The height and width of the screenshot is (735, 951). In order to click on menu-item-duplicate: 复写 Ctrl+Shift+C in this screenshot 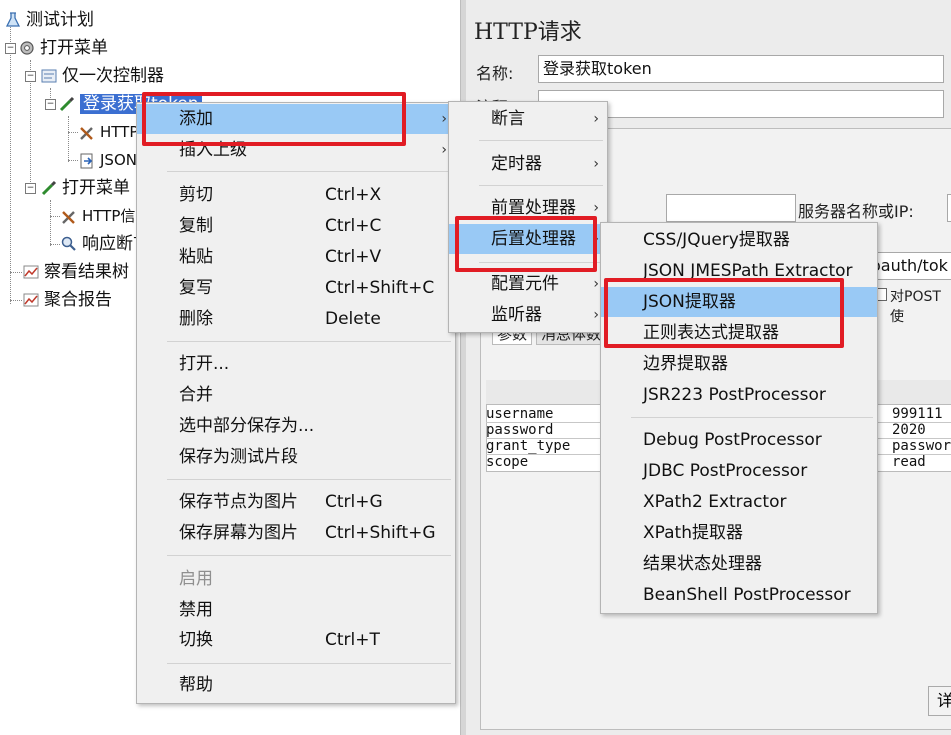, I will do `click(296, 288)`.